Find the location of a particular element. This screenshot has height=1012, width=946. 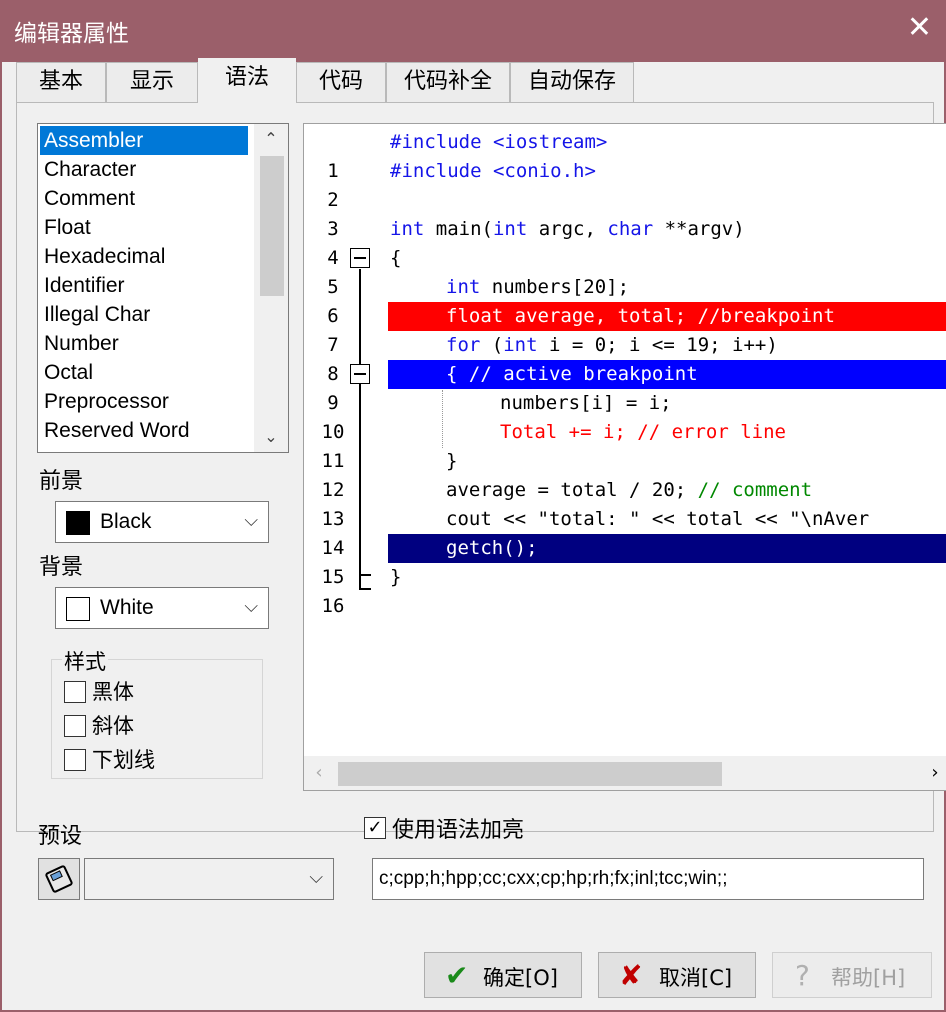

list-item: Comment is located at coordinates (144, 198).